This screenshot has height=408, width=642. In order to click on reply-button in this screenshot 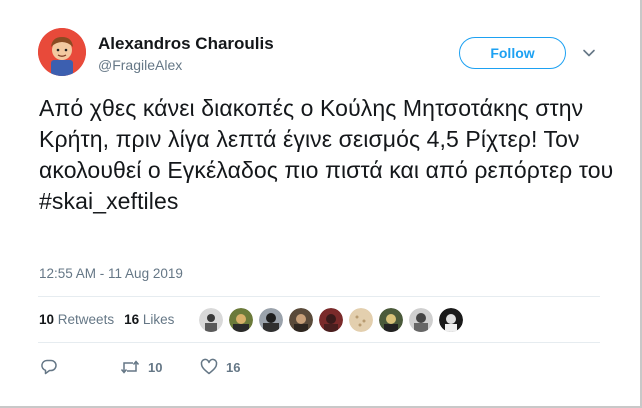, I will do `click(49, 367)`.